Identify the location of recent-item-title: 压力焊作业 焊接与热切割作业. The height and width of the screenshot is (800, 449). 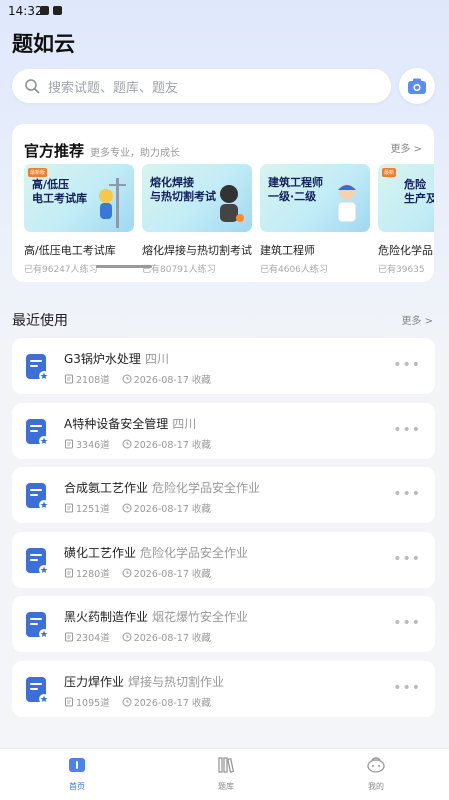
(144, 681).